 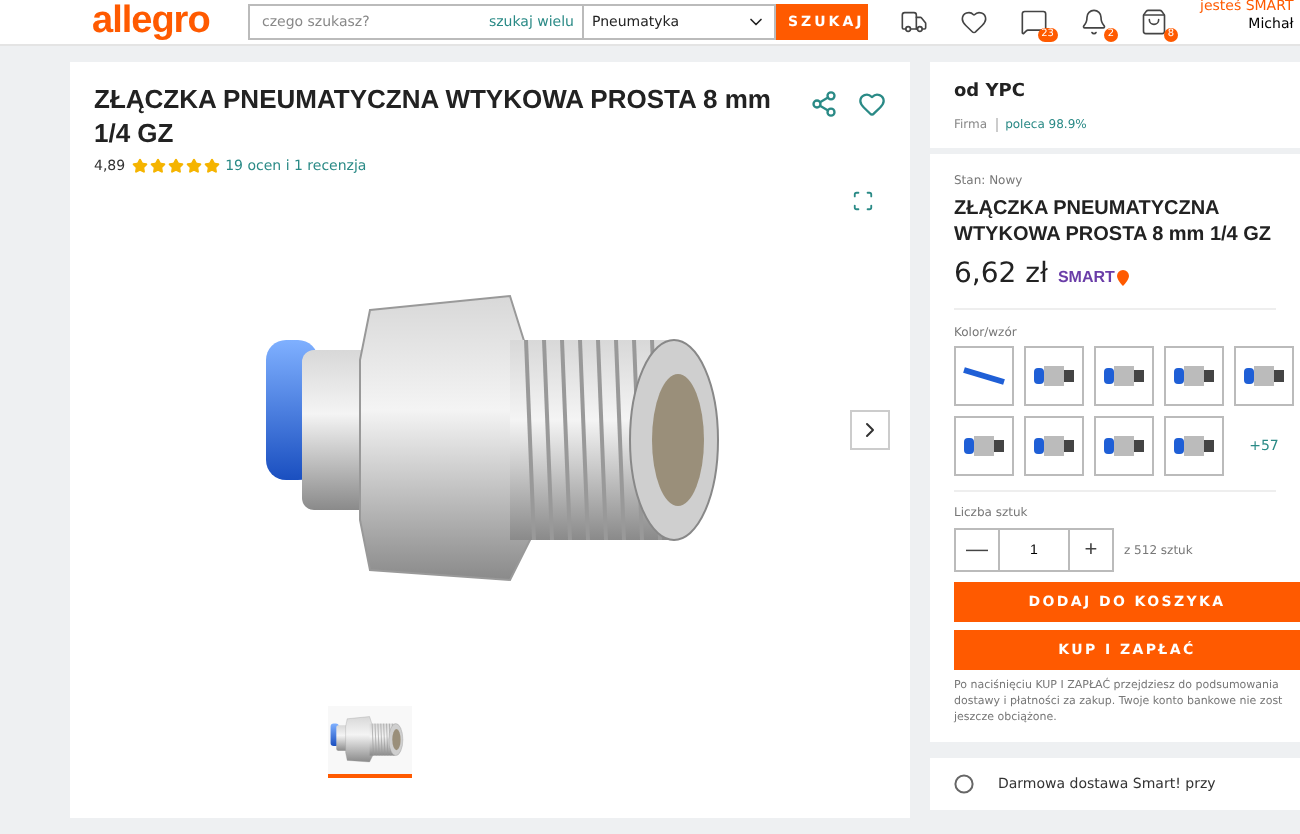 I want to click on next-image-button, so click(x=870, y=430).